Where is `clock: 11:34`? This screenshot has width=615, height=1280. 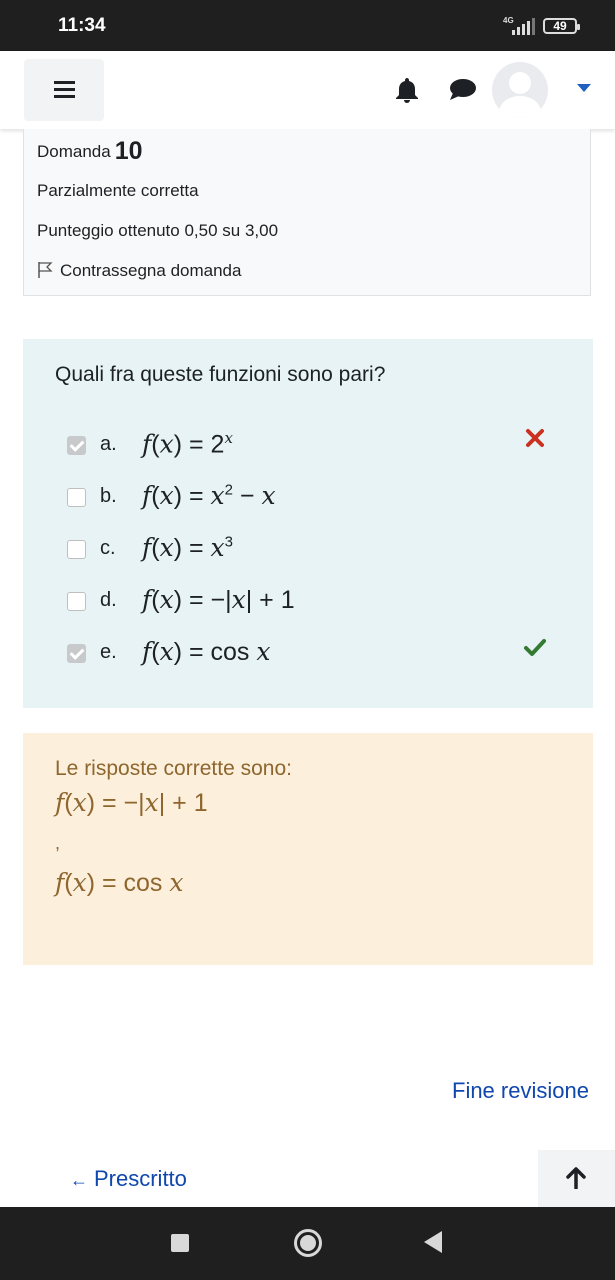 clock: 11:34 is located at coordinates (82, 25).